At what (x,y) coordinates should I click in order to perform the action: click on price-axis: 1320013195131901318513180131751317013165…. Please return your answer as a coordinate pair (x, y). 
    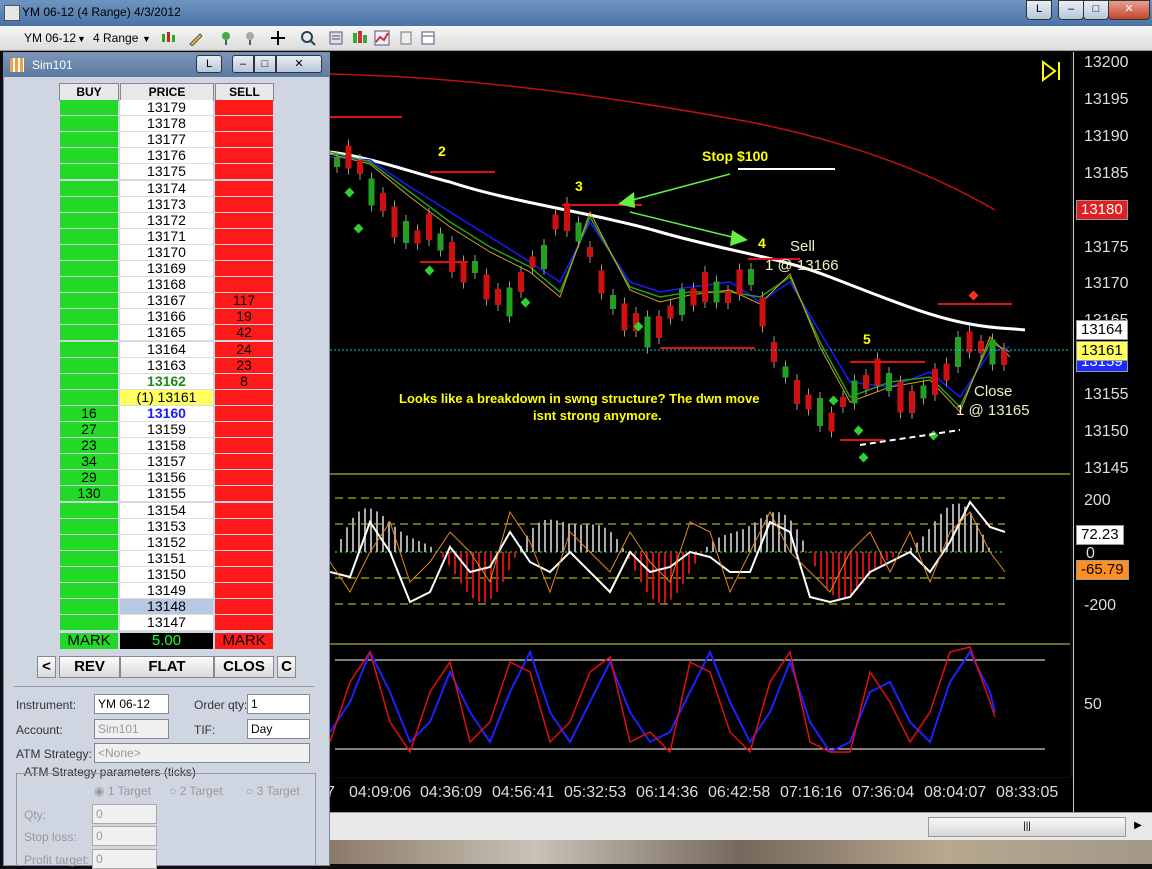
    Looking at the image, I should click on (1112, 432).